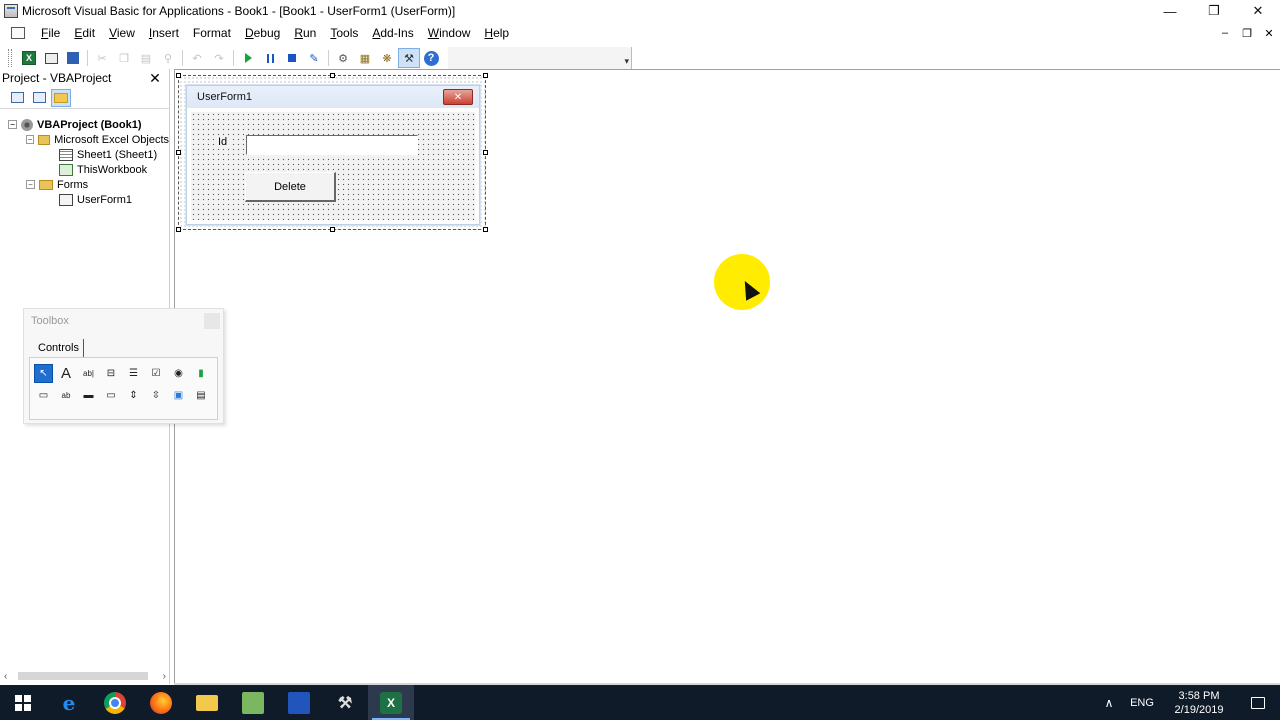 Image resolution: width=1280 pixels, height=720 pixels. I want to click on toolbox-button: ⚒, so click(409, 58).